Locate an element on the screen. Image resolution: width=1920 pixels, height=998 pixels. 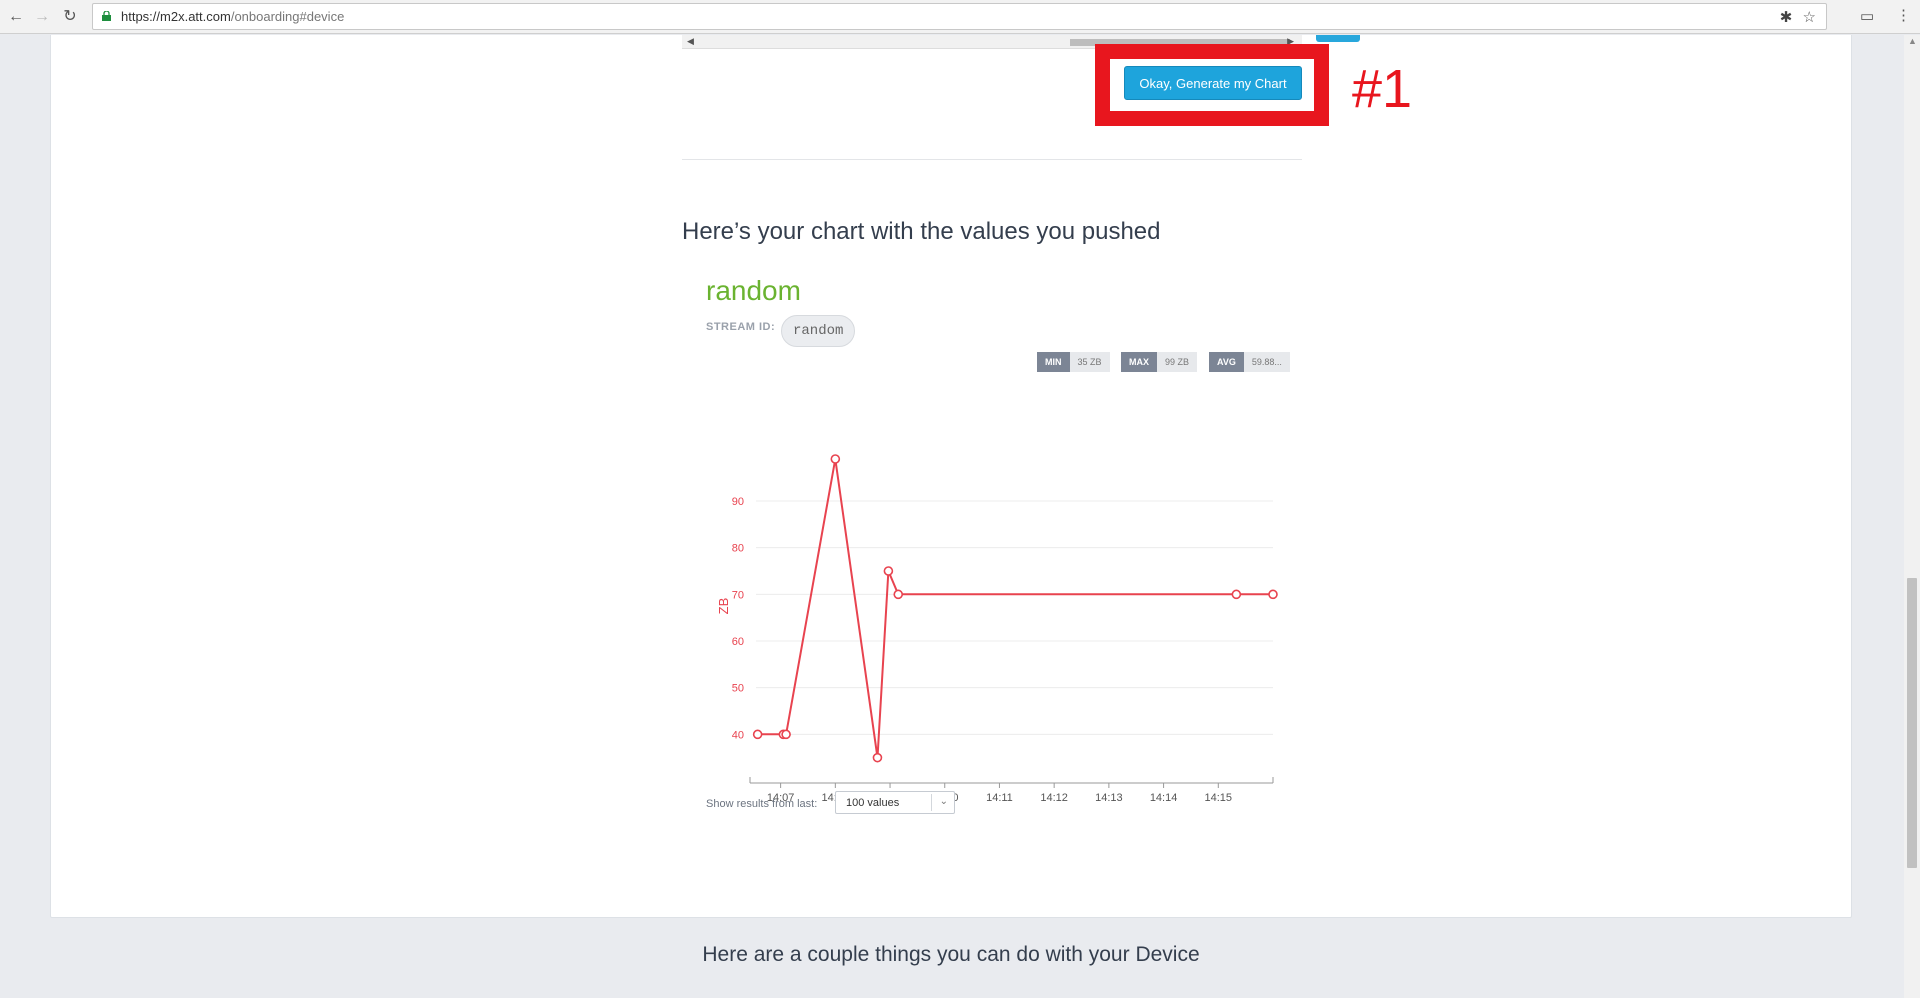
lock-icon is located at coordinates (106, 16).